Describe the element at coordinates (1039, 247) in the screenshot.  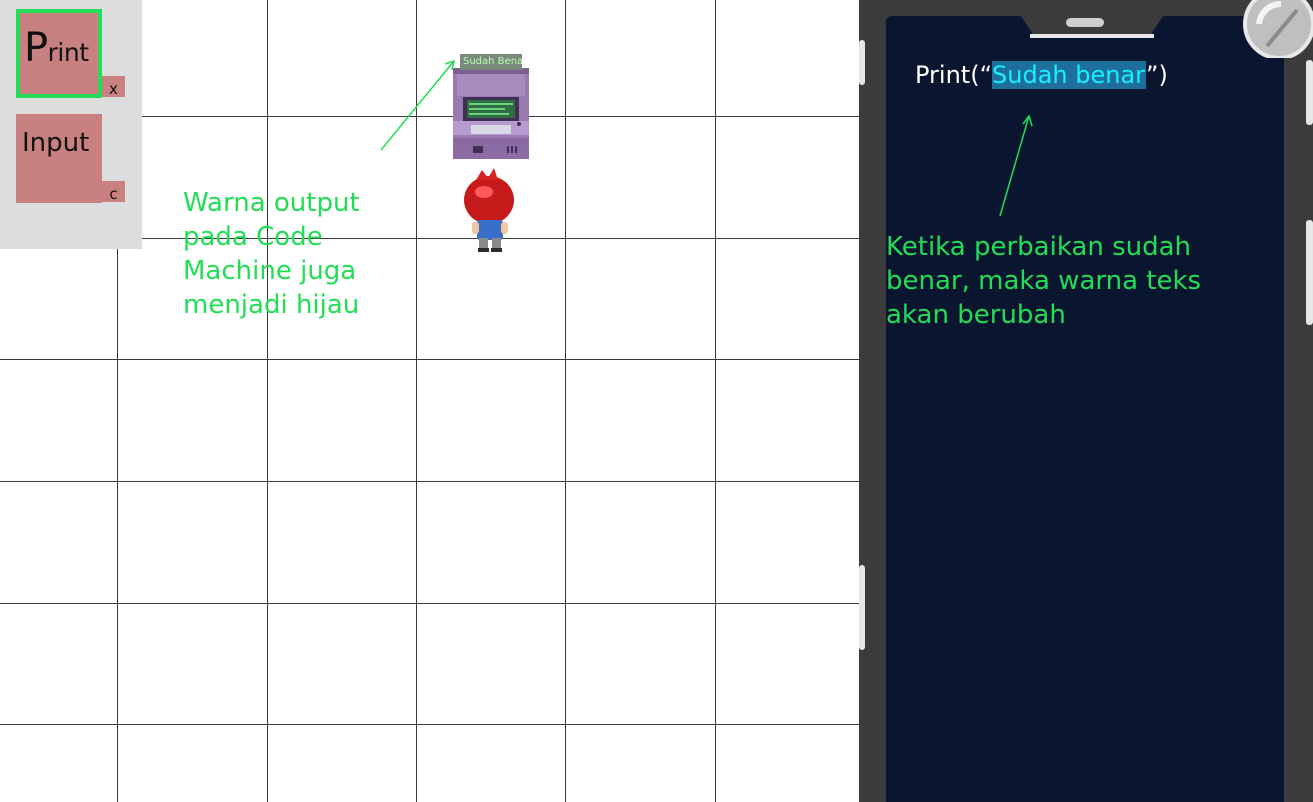
I see `annotation-right-line: Ketika perbaikan sudah` at that location.